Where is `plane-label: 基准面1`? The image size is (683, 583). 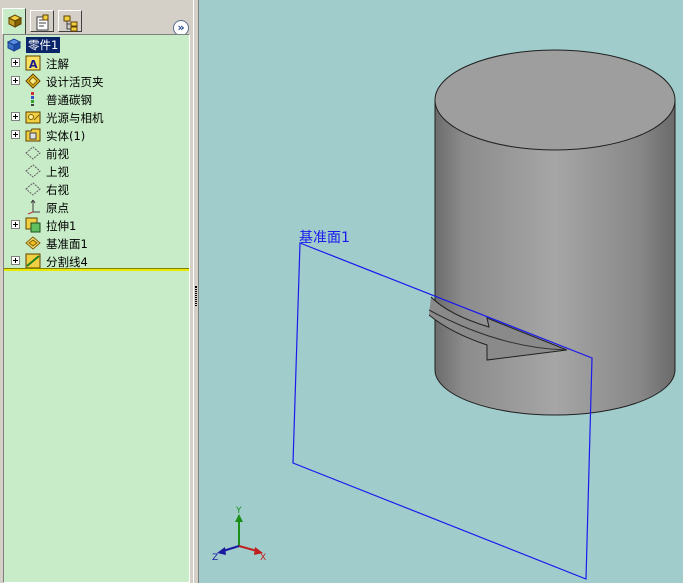
plane-label: 基准面1 is located at coordinates (324, 237).